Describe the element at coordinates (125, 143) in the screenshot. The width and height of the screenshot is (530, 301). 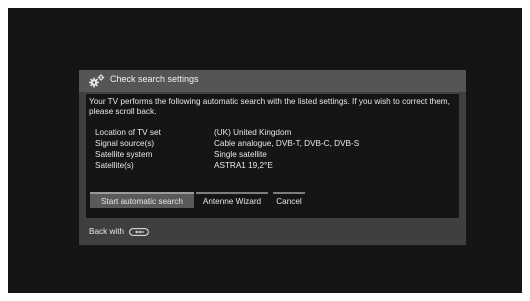
I see `setting-label: Signal source(s)` at that location.